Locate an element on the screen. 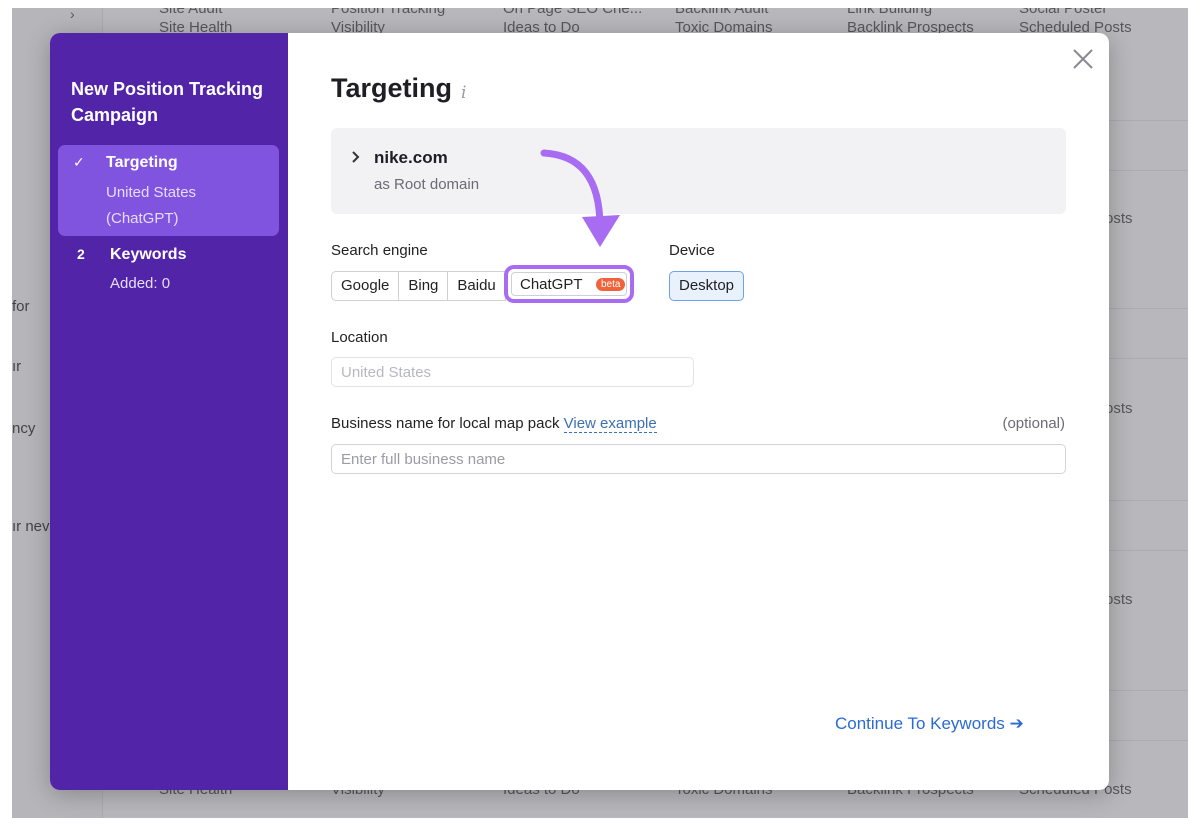 The width and height of the screenshot is (1200, 827). info-icon: i is located at coordinates (463, 93).